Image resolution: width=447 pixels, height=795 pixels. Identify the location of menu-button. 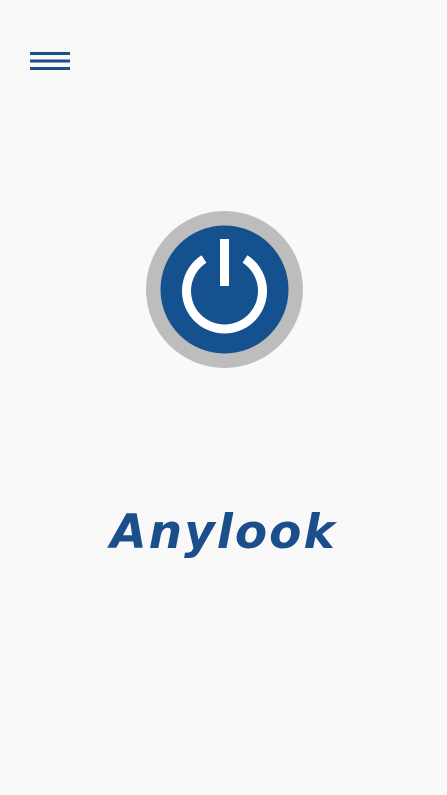
(50, 61).